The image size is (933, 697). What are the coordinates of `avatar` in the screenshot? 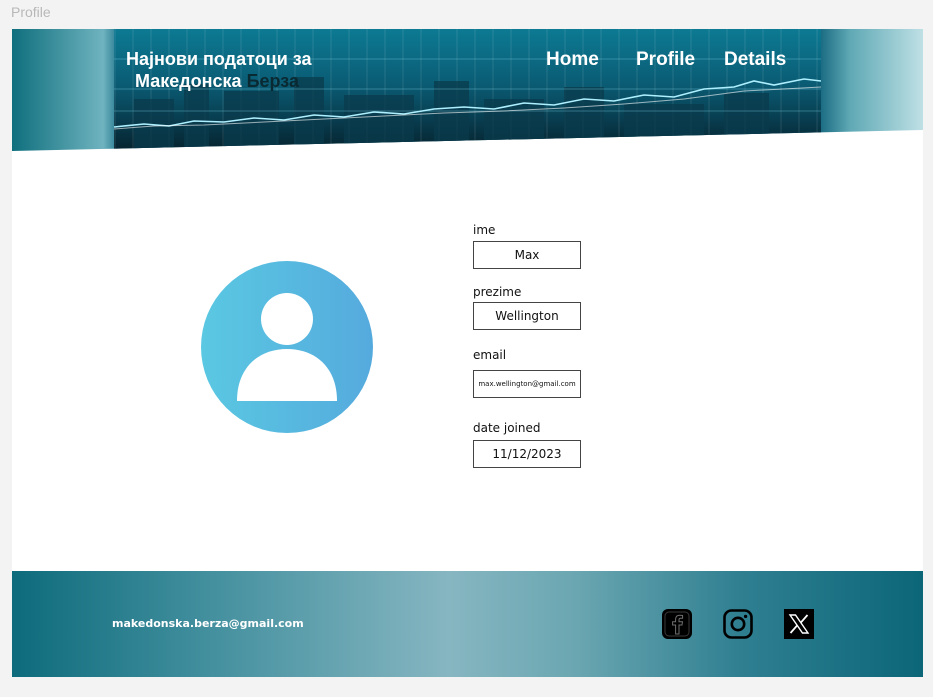 It's located at (287, 347).